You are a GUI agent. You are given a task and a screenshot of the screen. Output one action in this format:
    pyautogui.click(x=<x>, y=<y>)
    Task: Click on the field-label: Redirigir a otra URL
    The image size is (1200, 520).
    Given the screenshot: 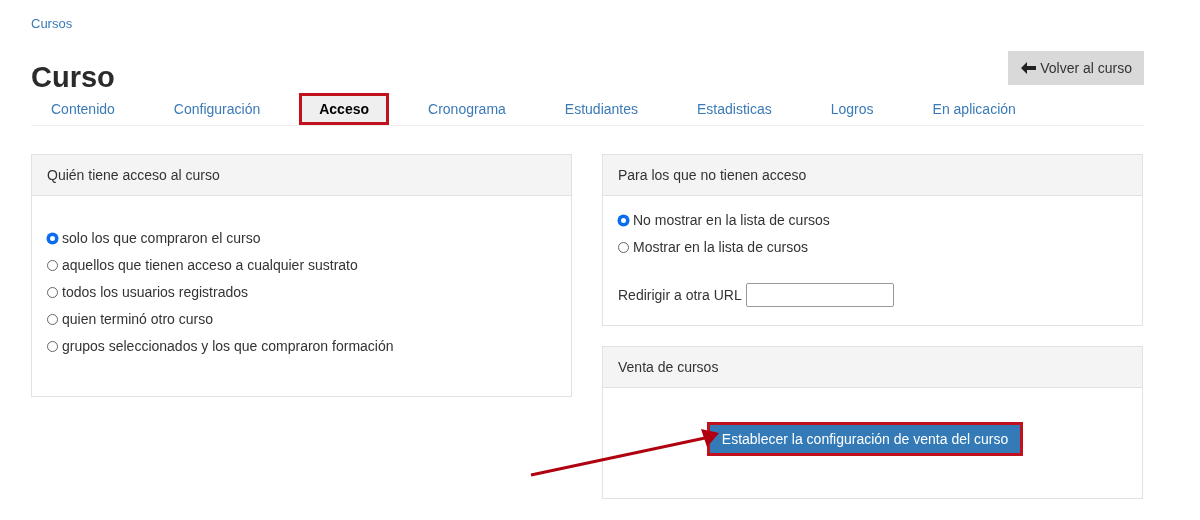 What is the action you would take?
    pyautogui.click(x=680, y=295)
    